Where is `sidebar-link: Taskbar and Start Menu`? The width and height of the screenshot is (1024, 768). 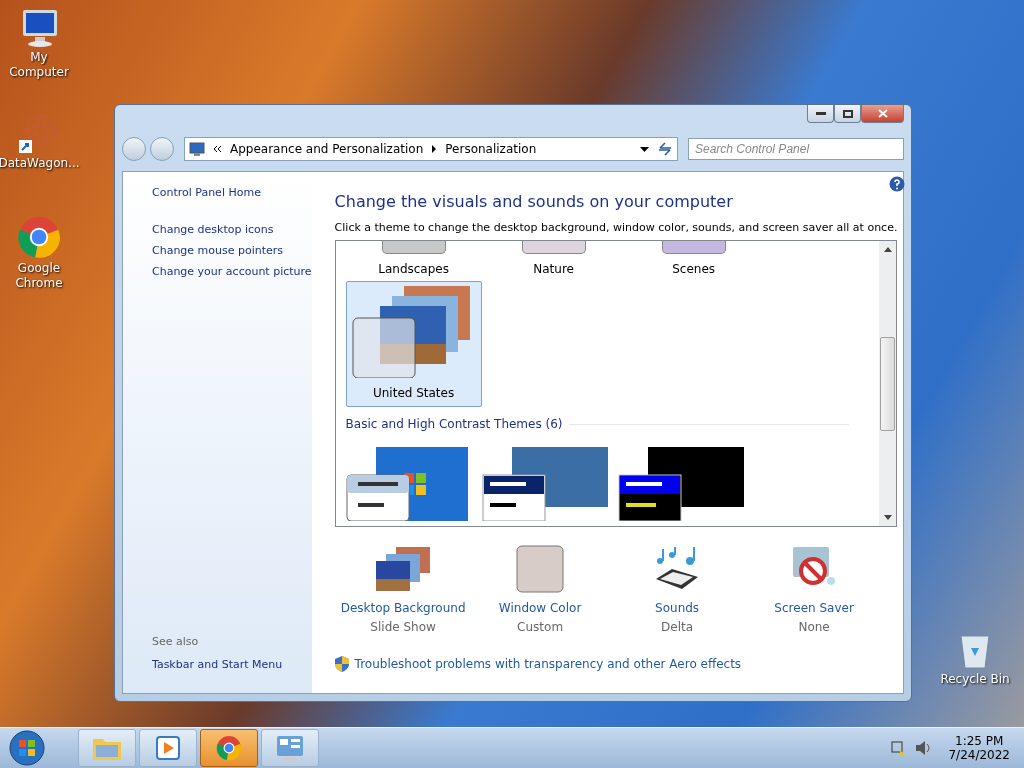
sidebar-link: Taskbar and Start Menu is located at coordinates (232, 664).